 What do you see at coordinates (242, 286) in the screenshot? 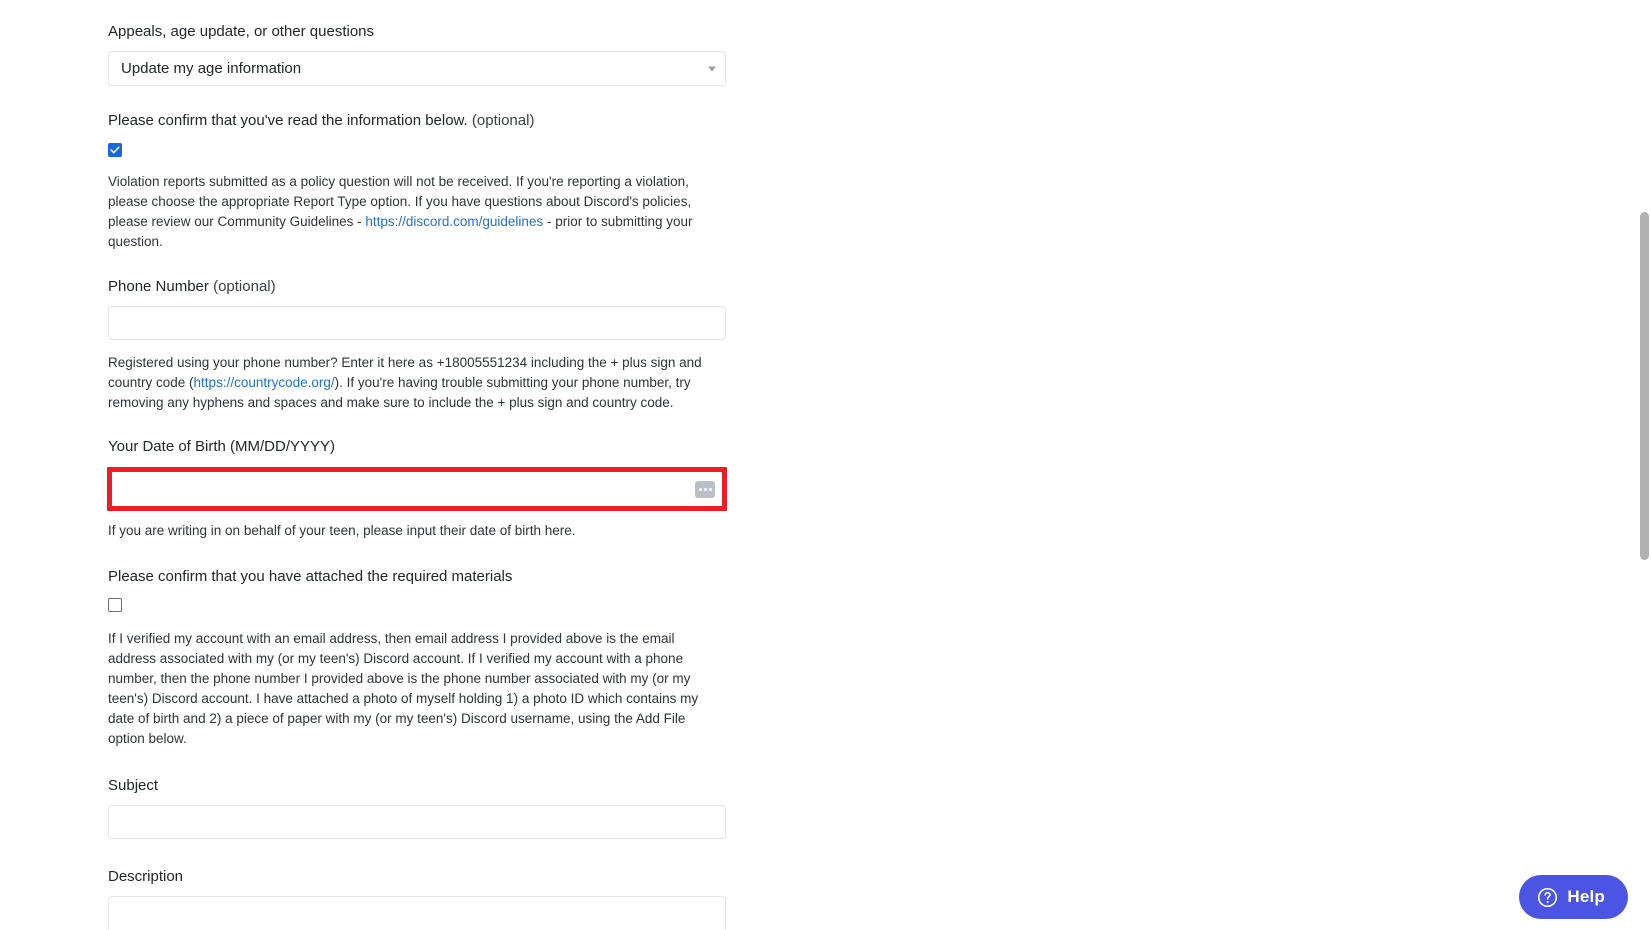
I see `phone-number-optional-tag: (optional)` at bounding box center [242, 286].